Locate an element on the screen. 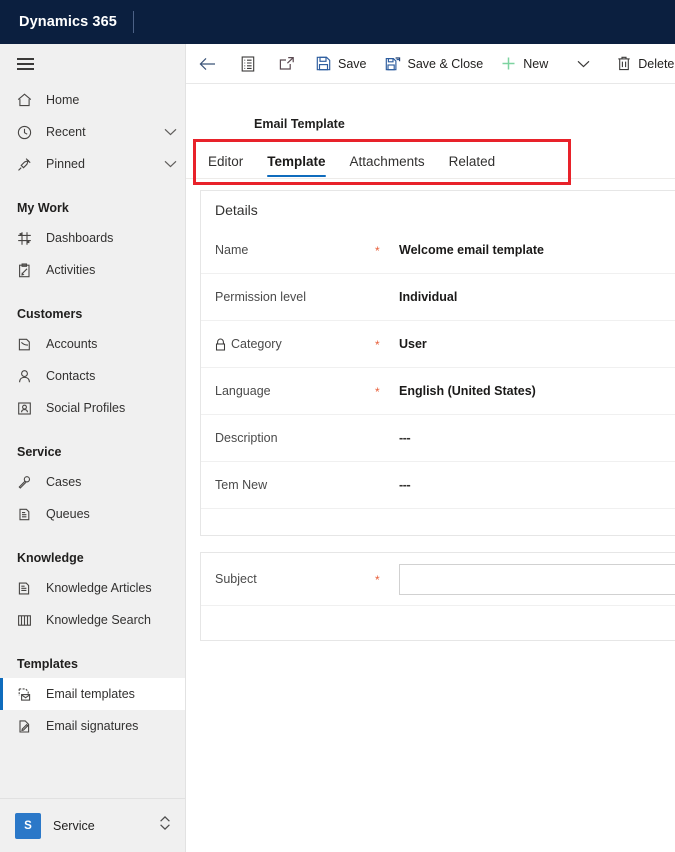 The image size is (675, 852). save-and-close-button: Save & Close is located at coordinates (434, 64).